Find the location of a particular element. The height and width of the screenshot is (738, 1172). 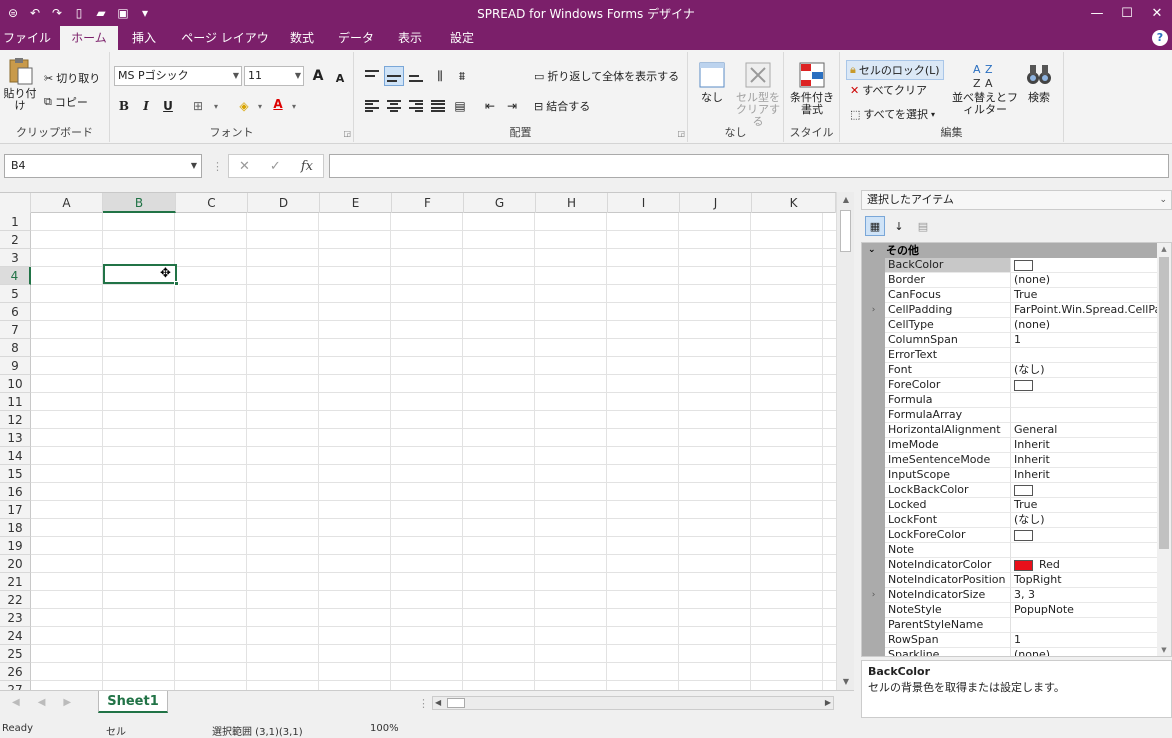

bold-button: B is located at coordinates (124, 106).